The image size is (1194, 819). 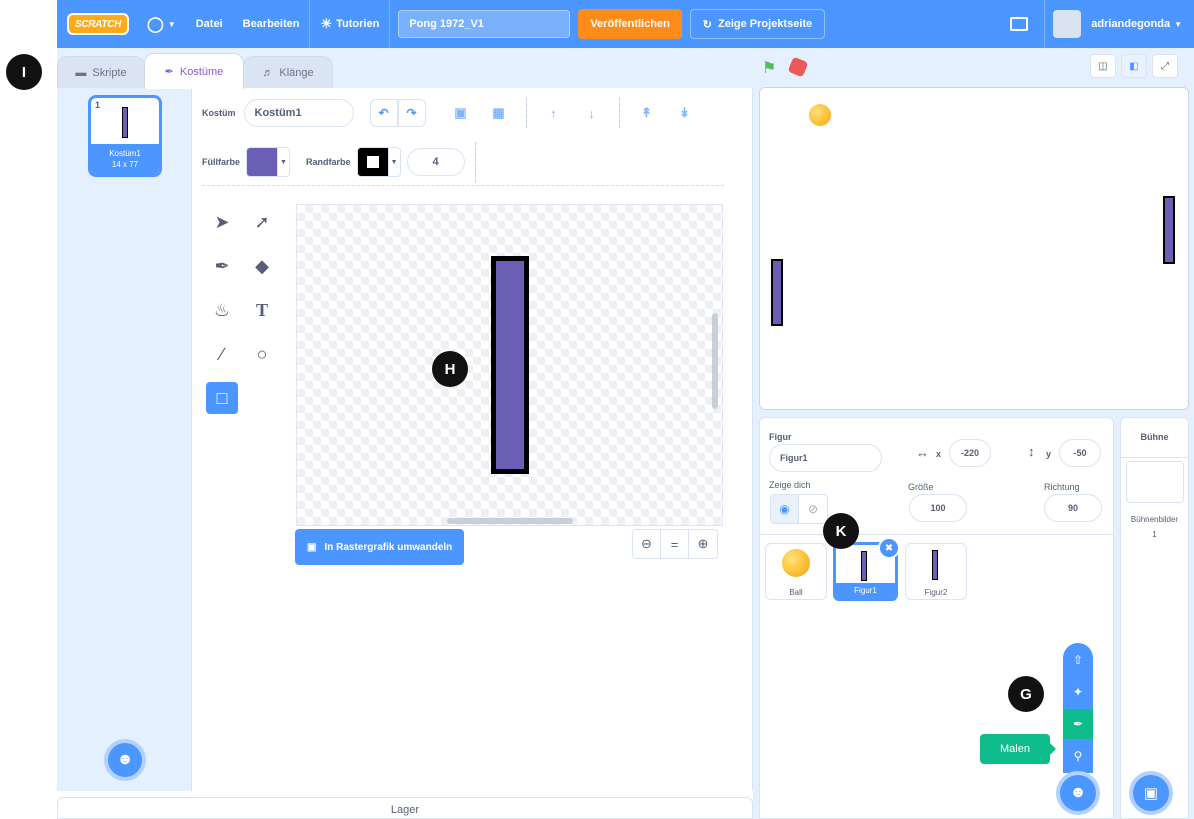 What do you see at coordinates (970, 453) in the screenshot?
I see `x-input: -220` at bounding box center [970, 453].